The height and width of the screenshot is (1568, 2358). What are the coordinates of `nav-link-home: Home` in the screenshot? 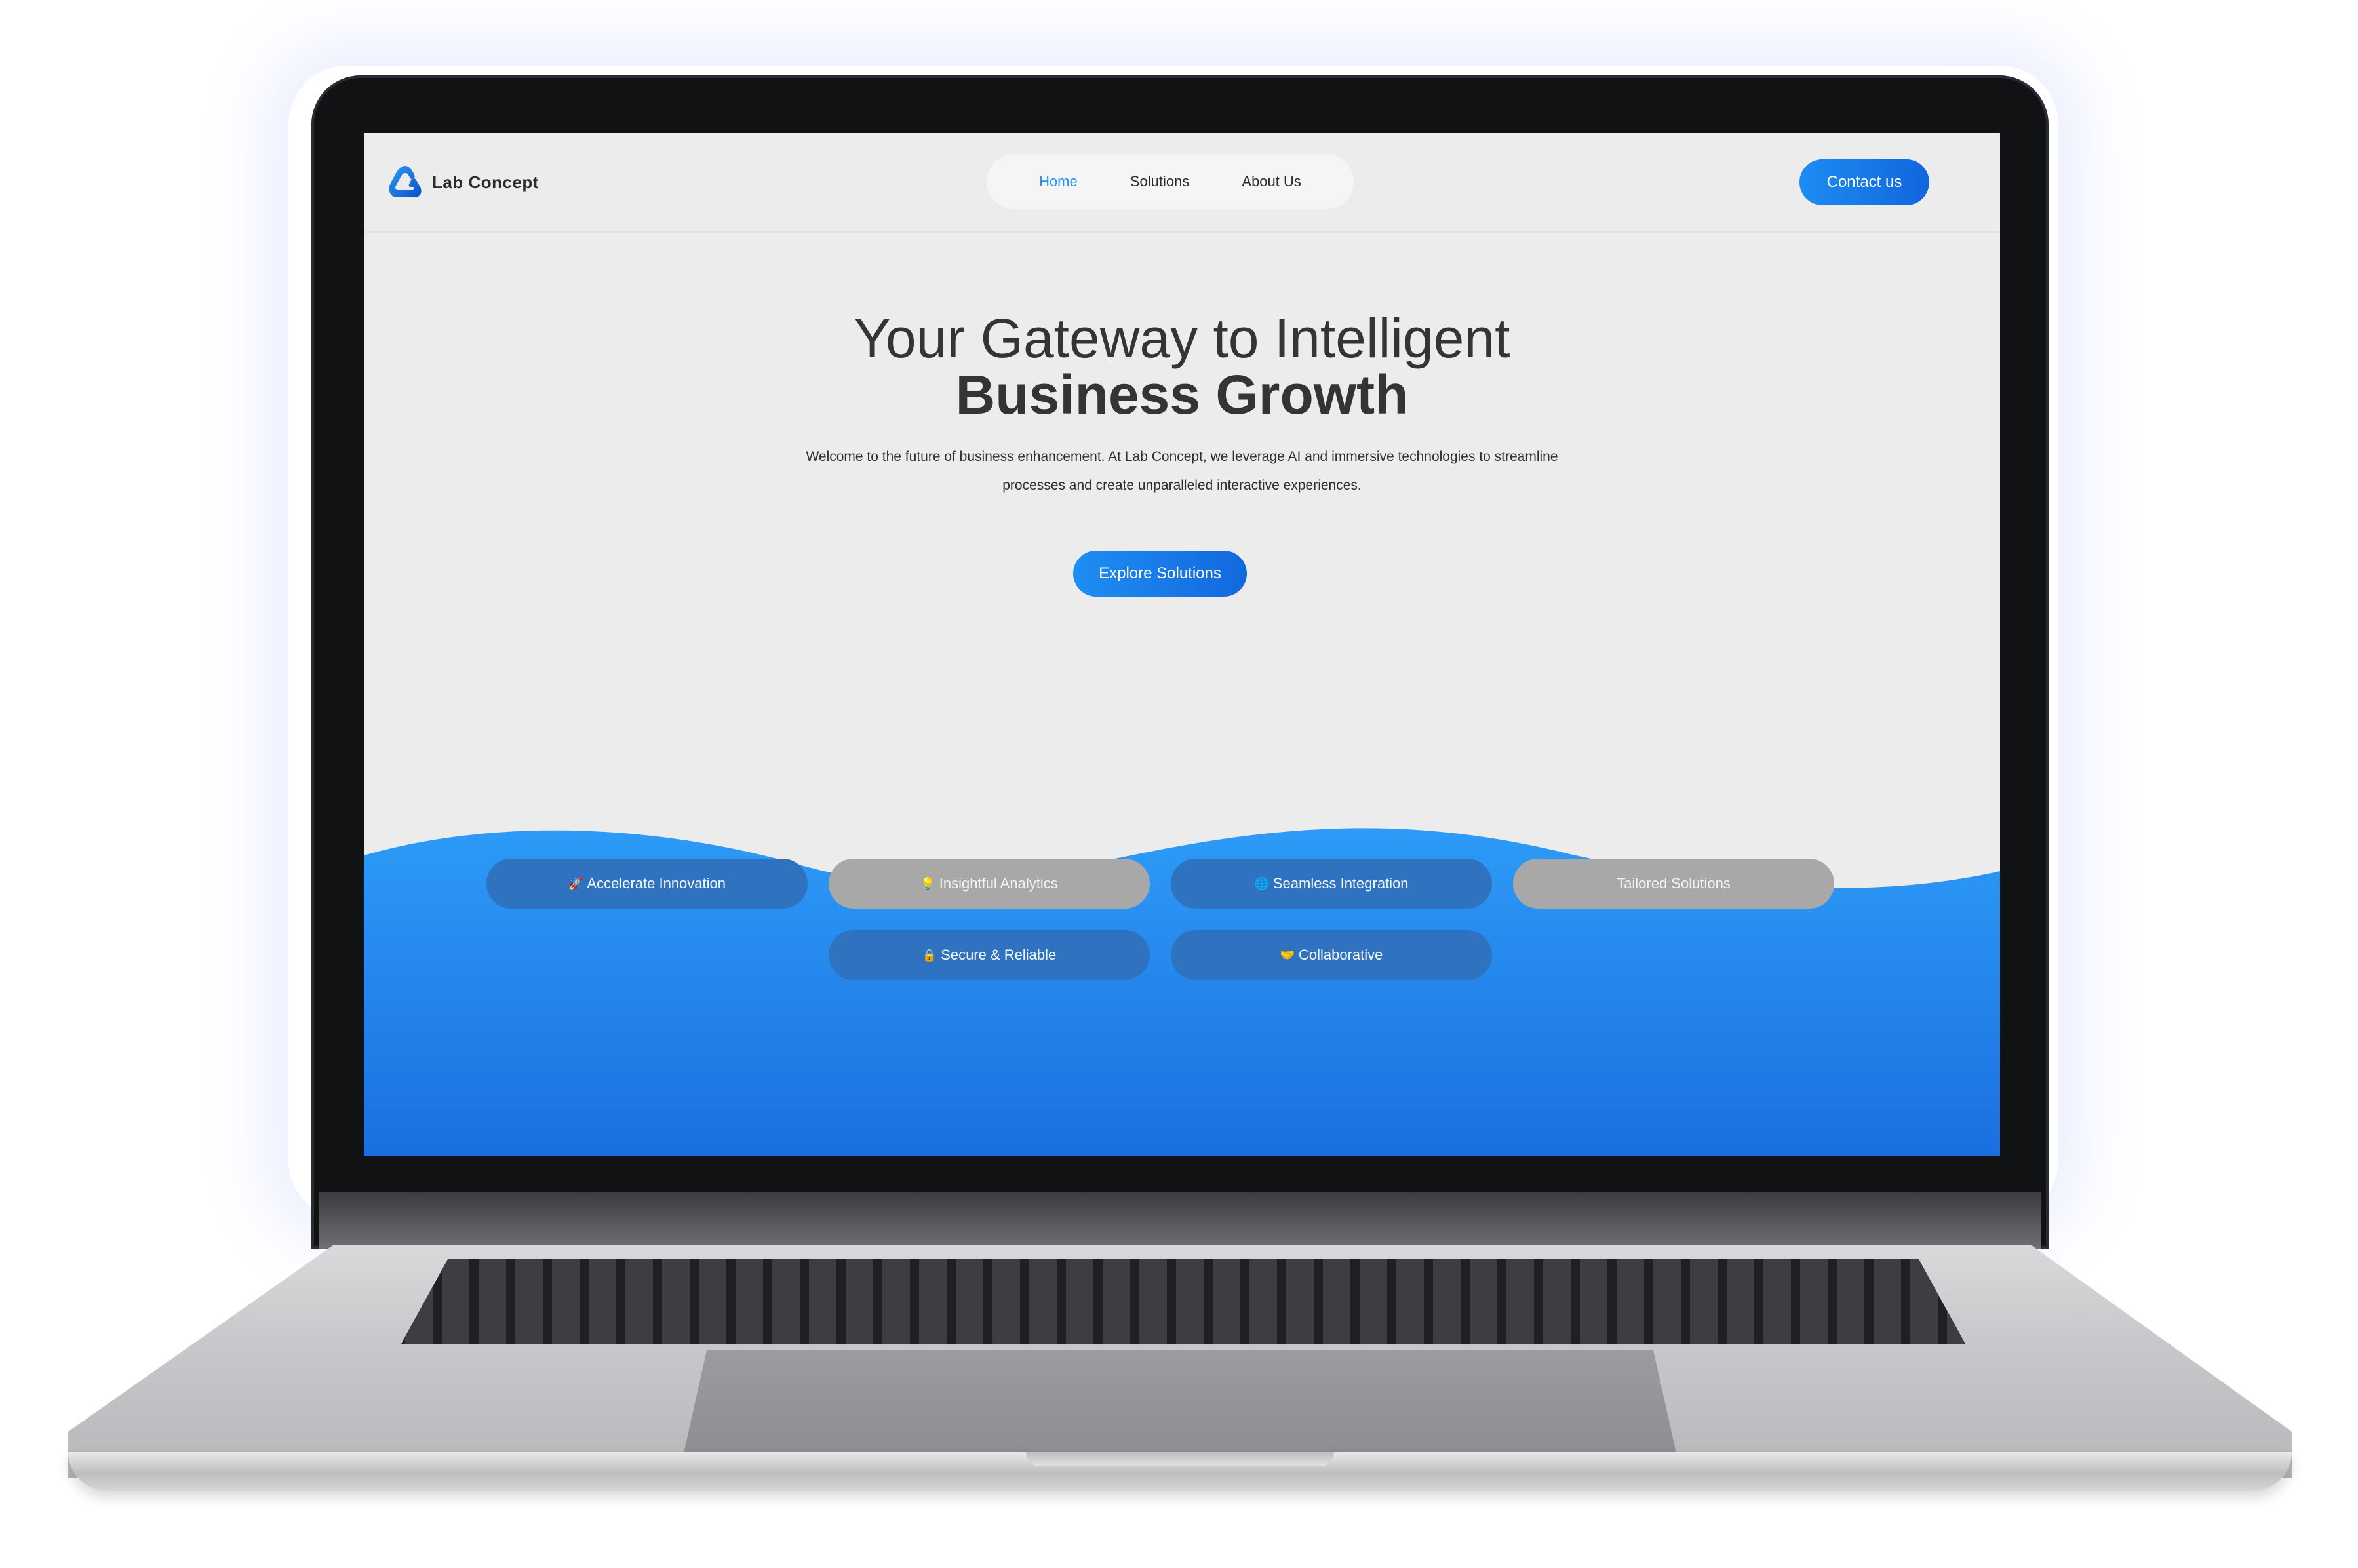 It's located at (1058, 181).